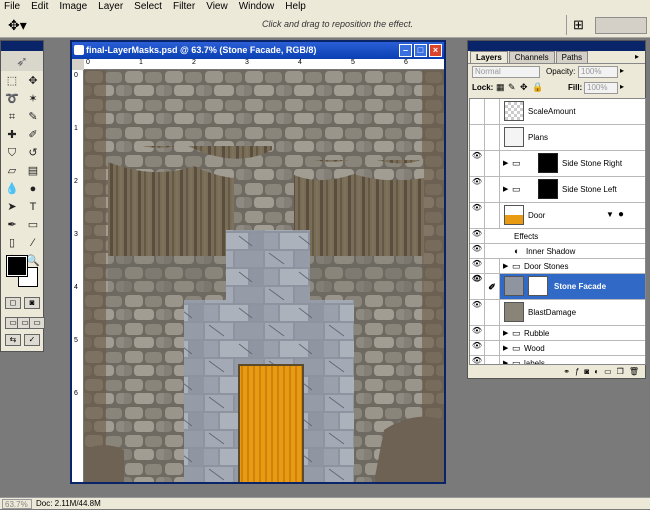 This screenshot has width=650, height=510. I want to click on layer-plans: Plans, so click(557, 138).